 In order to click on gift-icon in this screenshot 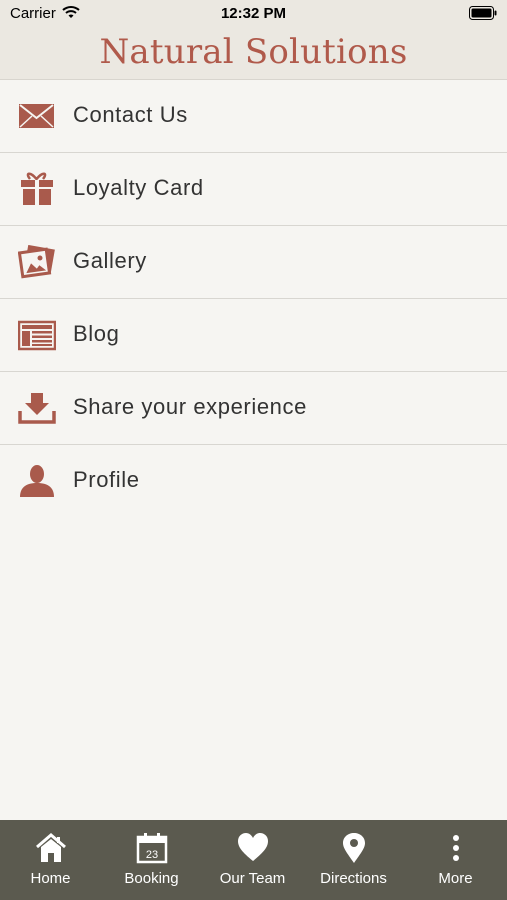, I will do `click(37, 189)`.